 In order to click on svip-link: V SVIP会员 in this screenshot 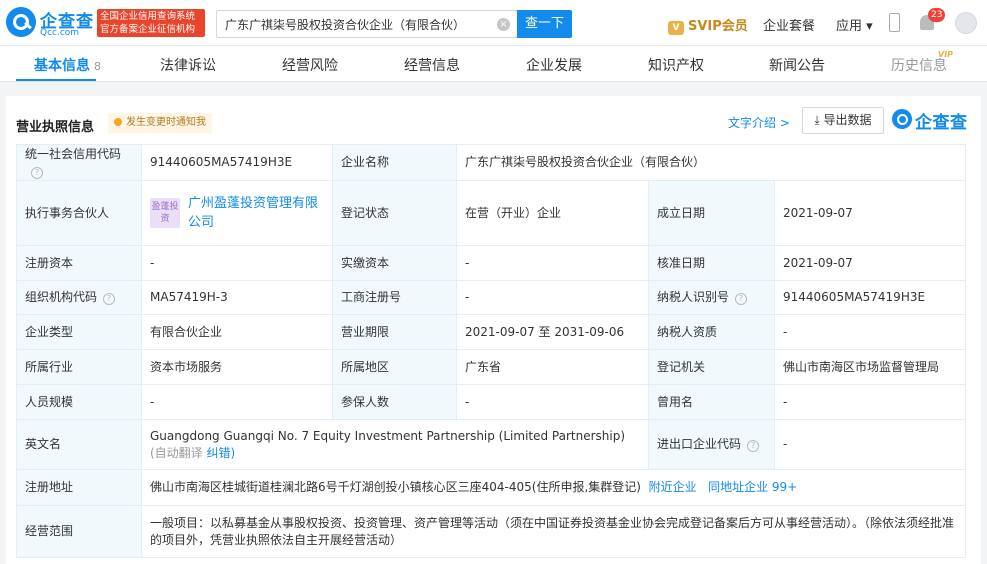, I will do `click(708, 25)`.